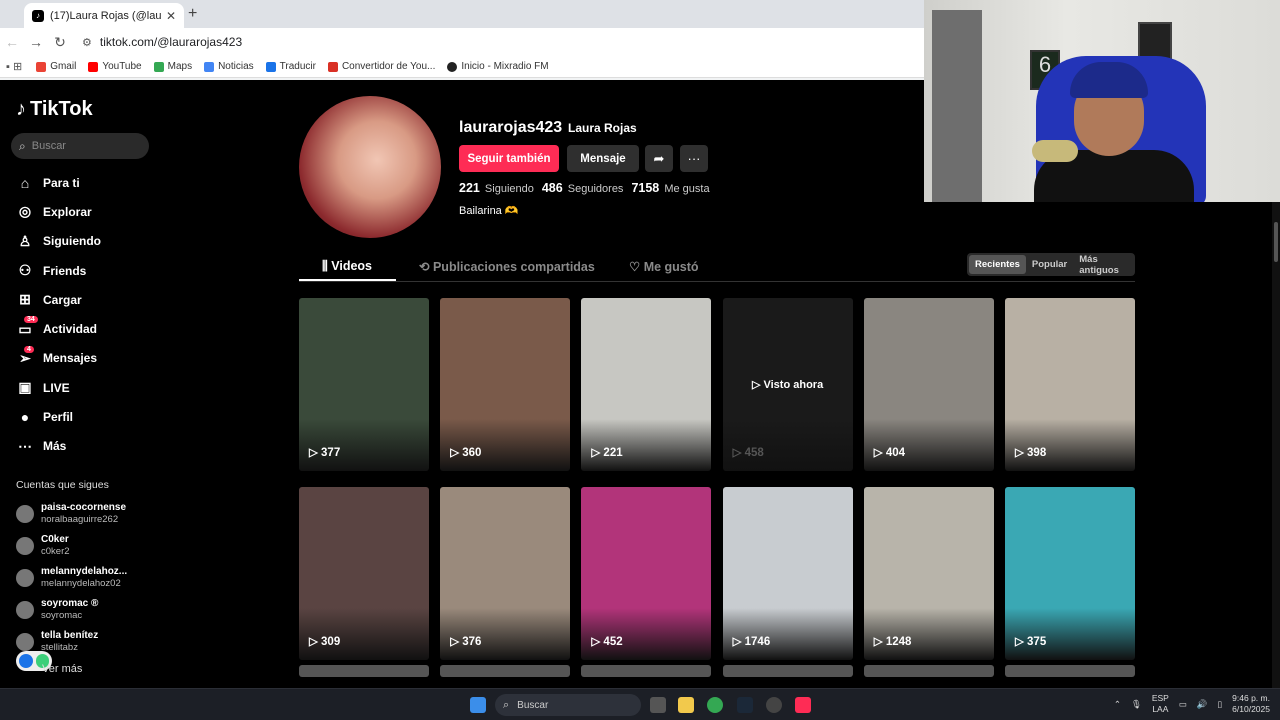 The image size is (1280, 720). Describe the element at coordinates (1251, 704) in the screenshot. I see `clock: 9:46 p. m. 6/10/2025` at that location.